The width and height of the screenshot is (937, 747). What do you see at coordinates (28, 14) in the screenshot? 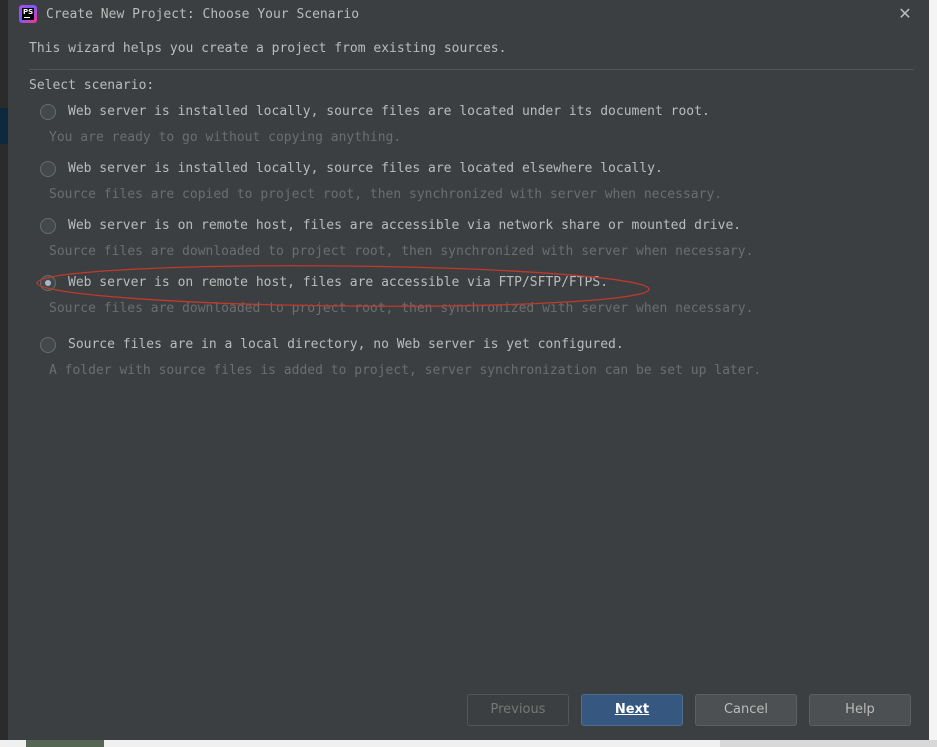
I see `phpstorm-app-icon: PS` at bounding box center [28, 14].